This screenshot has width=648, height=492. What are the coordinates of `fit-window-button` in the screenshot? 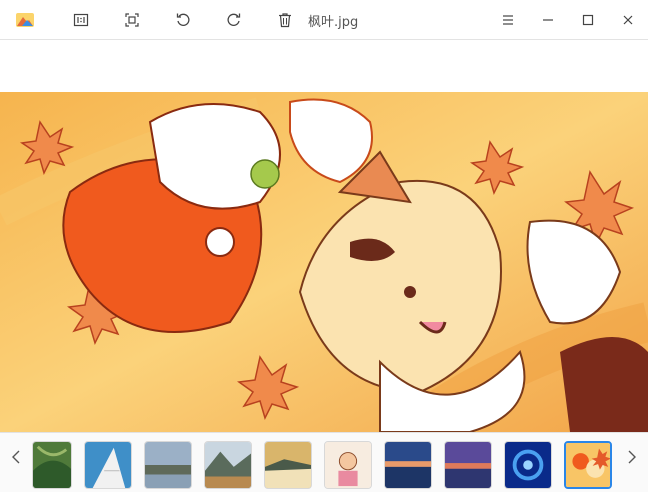 It's located at (132, 20).